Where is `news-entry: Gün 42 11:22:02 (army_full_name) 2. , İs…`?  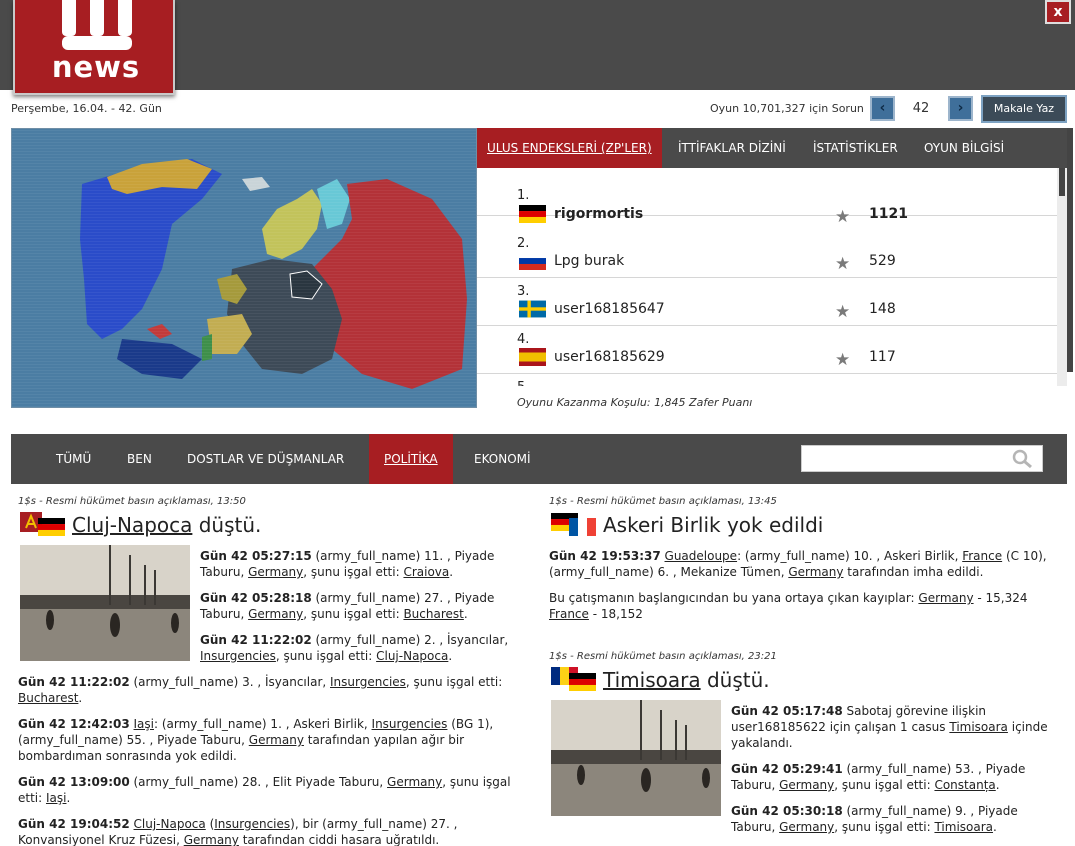
news-entry: Gün 42 11:22:02 (army_full_name) 2. , İs… is located at coordinates (354, 648).